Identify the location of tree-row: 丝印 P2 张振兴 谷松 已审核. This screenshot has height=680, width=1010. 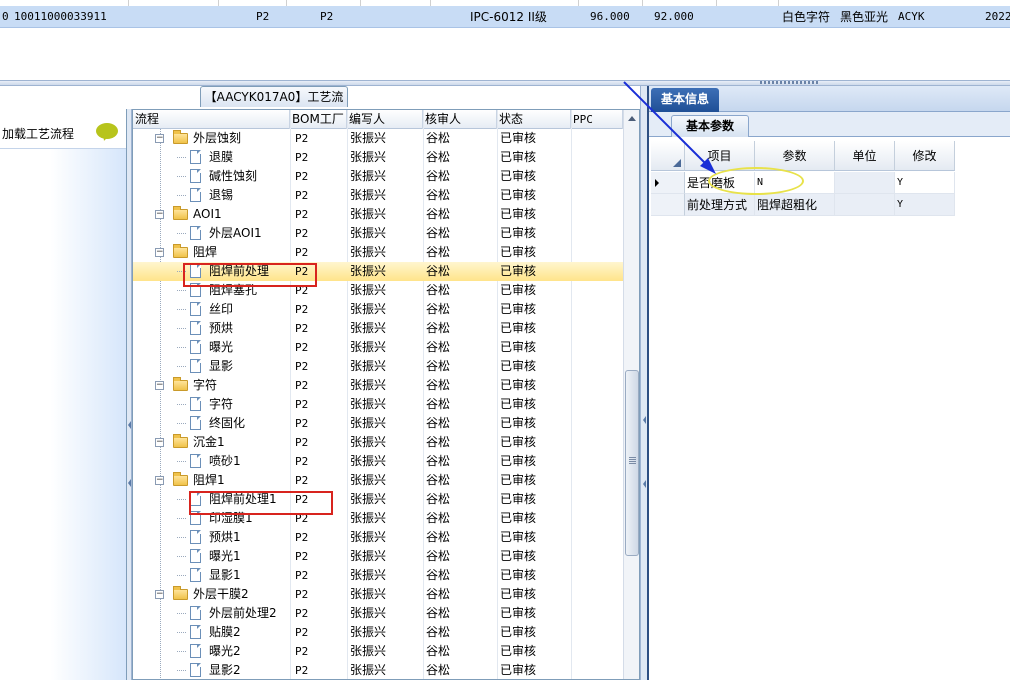
(378, 309).